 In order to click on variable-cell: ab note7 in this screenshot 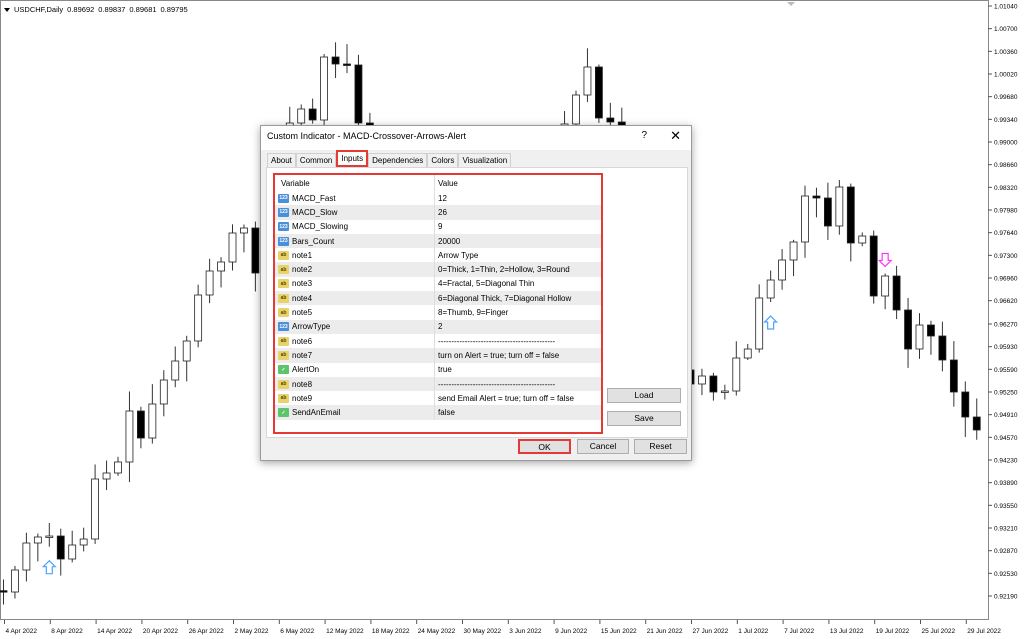, I will do `click(355, 355)`.